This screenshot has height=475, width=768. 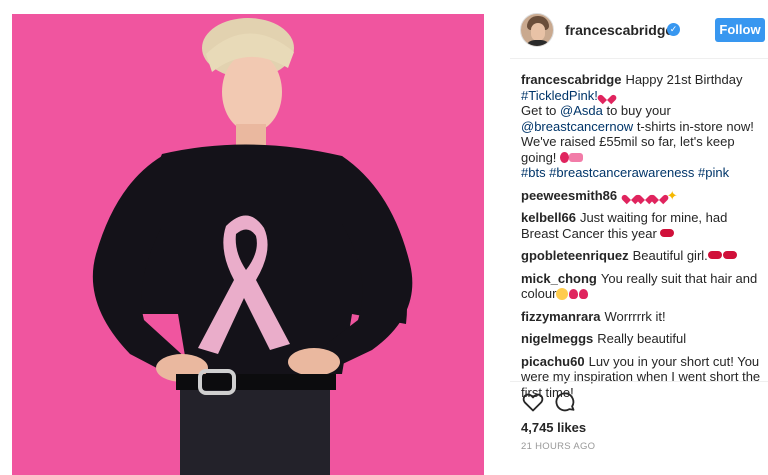 I want to click on actions-divider, so click(x=639, y=381).